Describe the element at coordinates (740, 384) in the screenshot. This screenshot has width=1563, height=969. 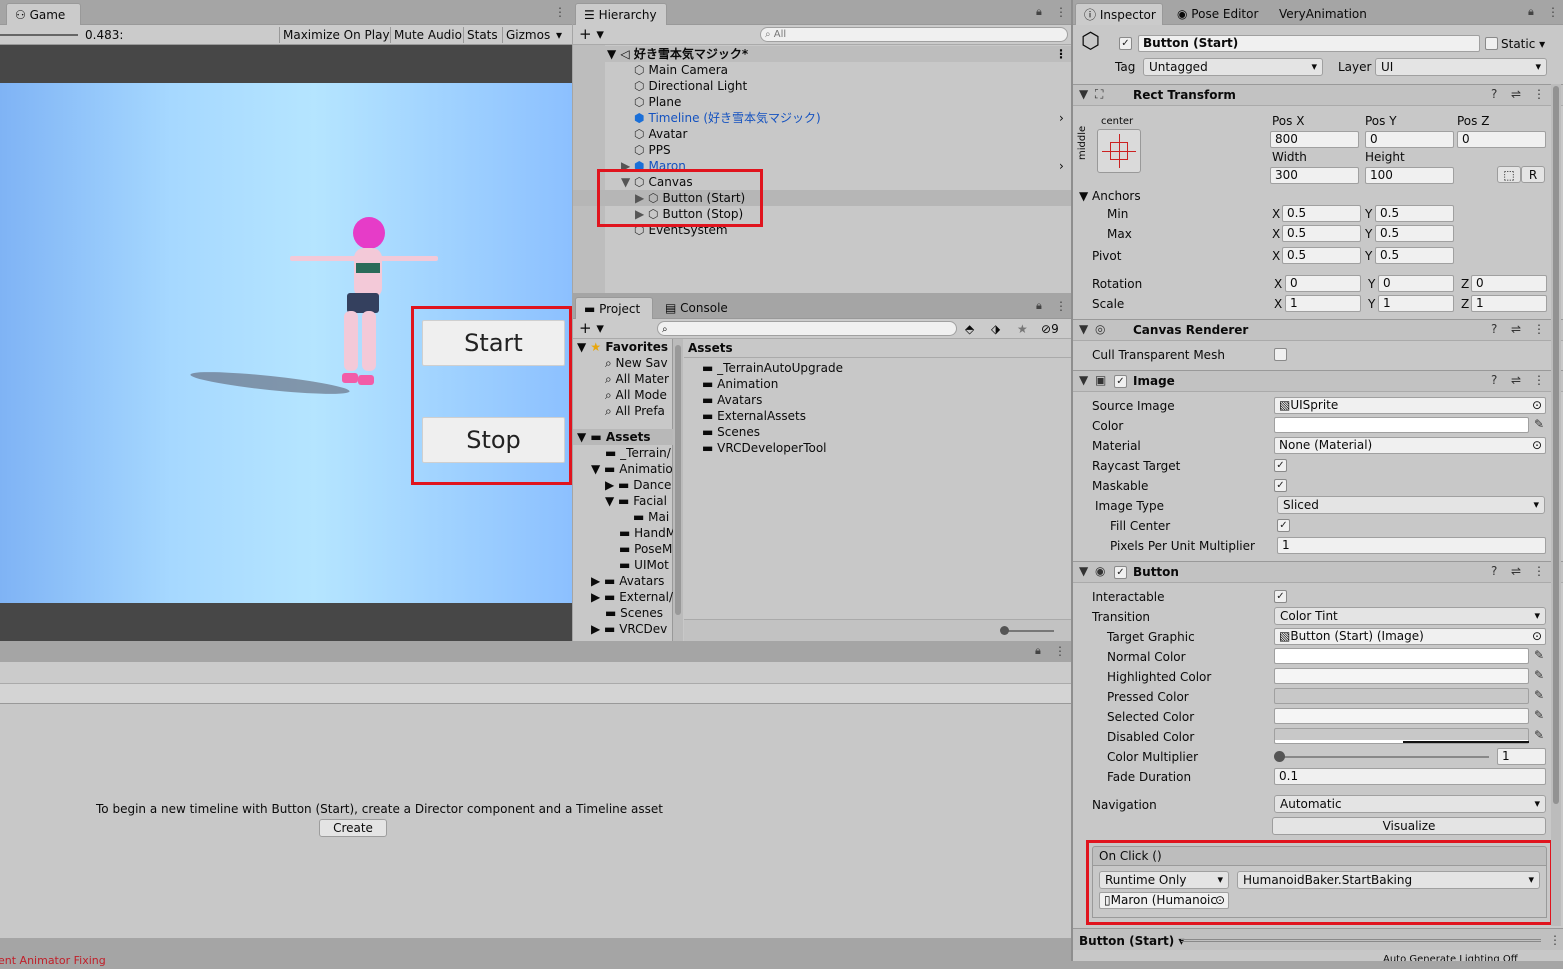
I see `asset-folder: ▬ Animation` at that location.